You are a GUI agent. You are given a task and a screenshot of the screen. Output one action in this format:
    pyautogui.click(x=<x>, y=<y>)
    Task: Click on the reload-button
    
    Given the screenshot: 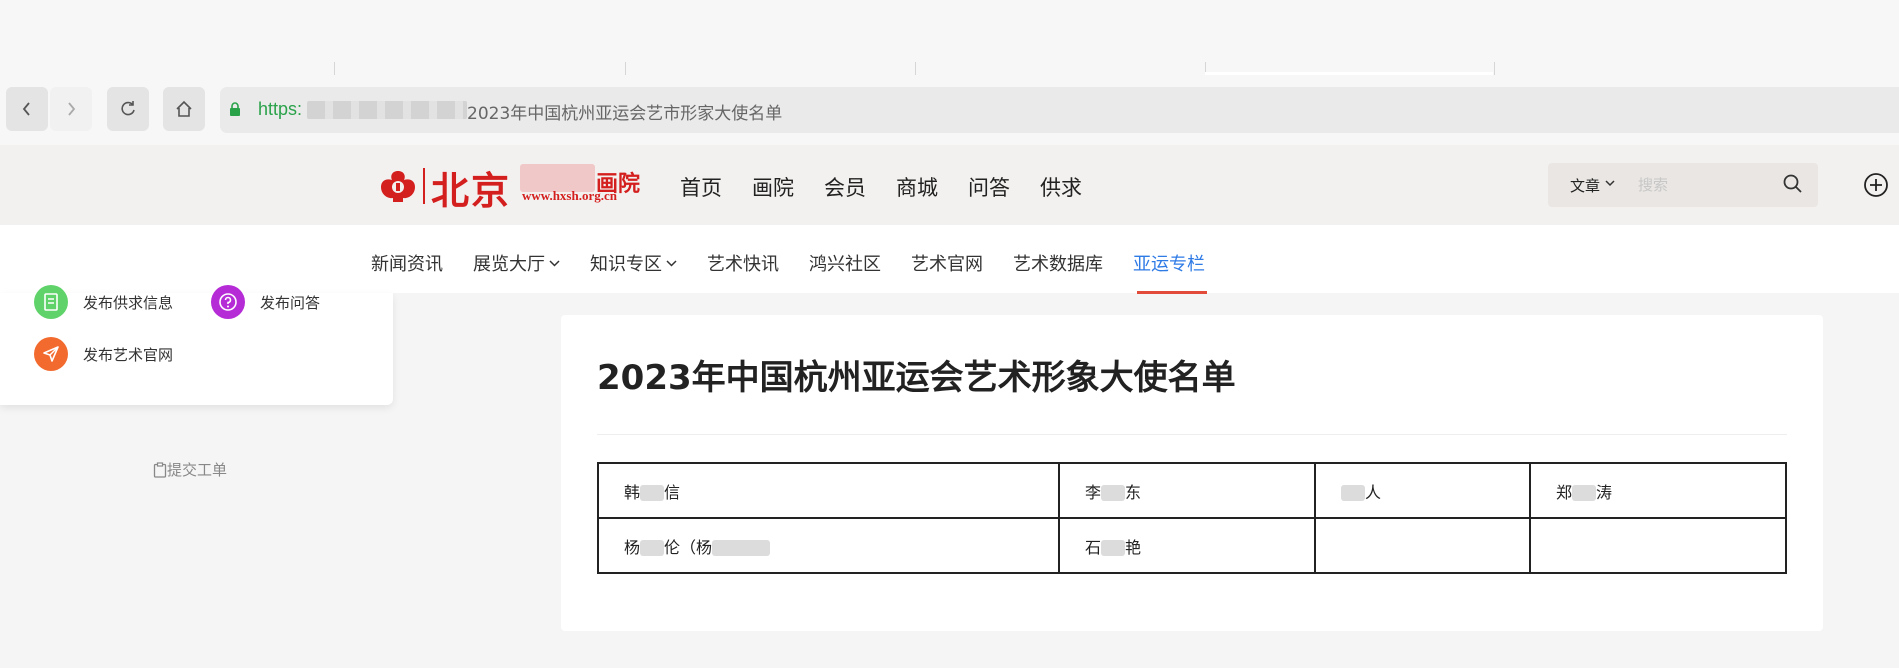 What is the action you would take?
    pyautogui.click(x=128, y=109)
    